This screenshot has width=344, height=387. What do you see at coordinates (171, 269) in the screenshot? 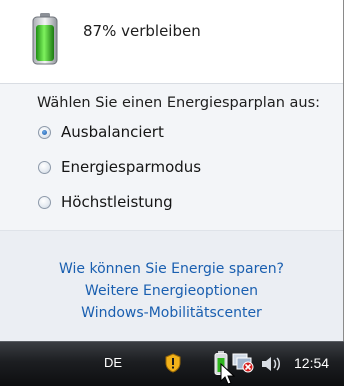
I see `link-energy-saving-tips: Wie können Sie Energie sparen?` at bounding box center [171, 269].